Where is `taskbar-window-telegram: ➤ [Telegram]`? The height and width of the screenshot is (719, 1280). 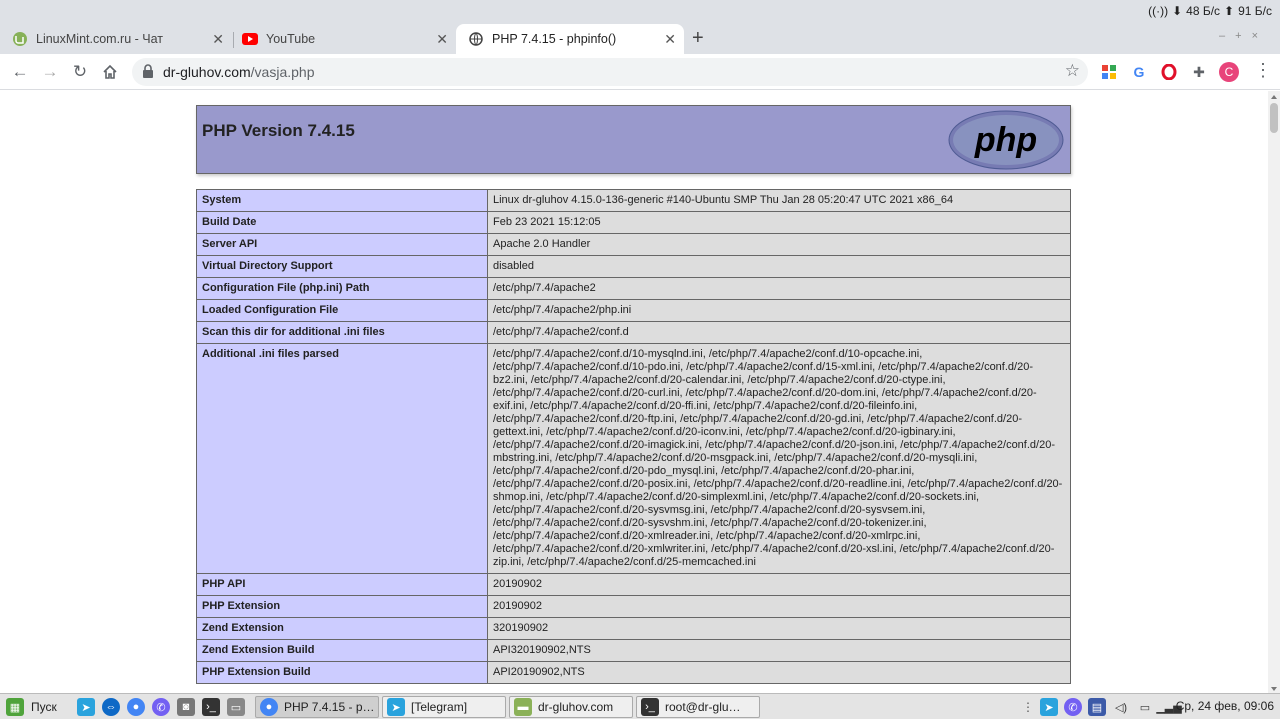 taskbar-window-telegram: ➤ [Telegram] is located at coordinates (444, 707).